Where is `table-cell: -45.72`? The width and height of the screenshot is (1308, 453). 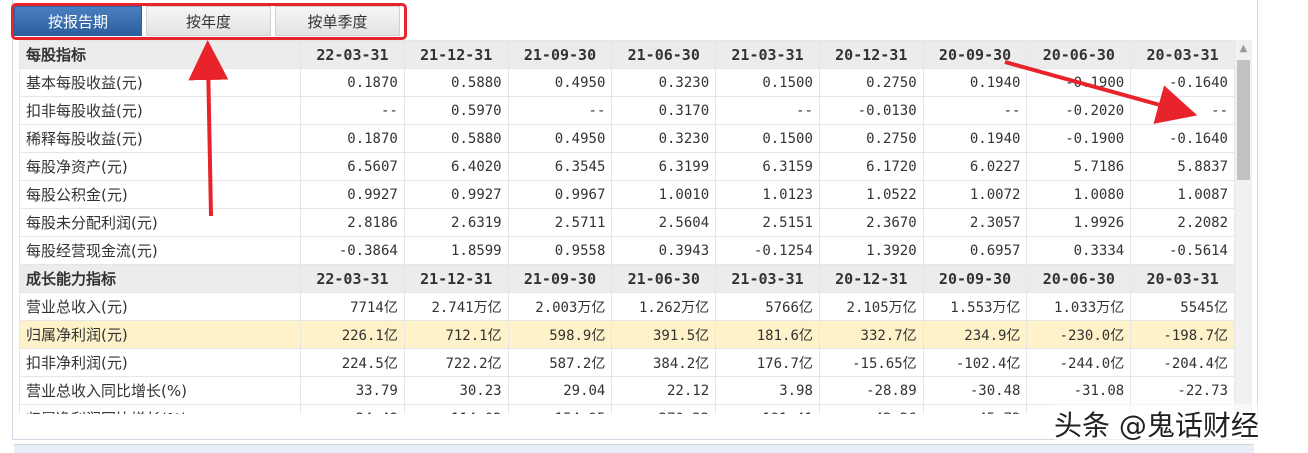
table-cell: -45.72 is located at coordinates (975, 409).